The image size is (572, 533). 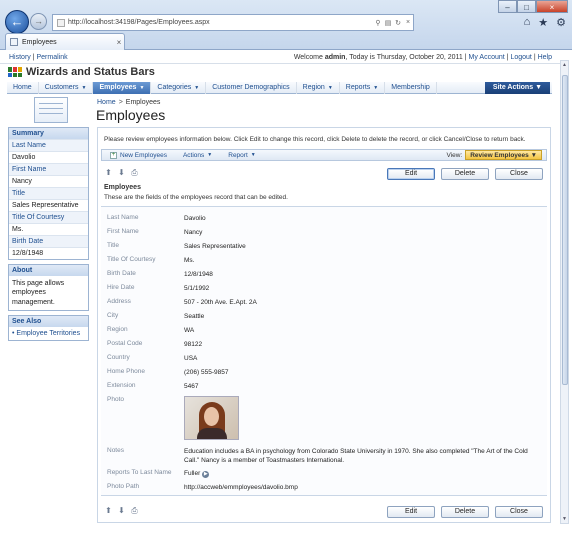 What do you see at coordinates (526, 6) in the screenshot?
I see `maximize-icon: □` at bounding box center [526, 6].